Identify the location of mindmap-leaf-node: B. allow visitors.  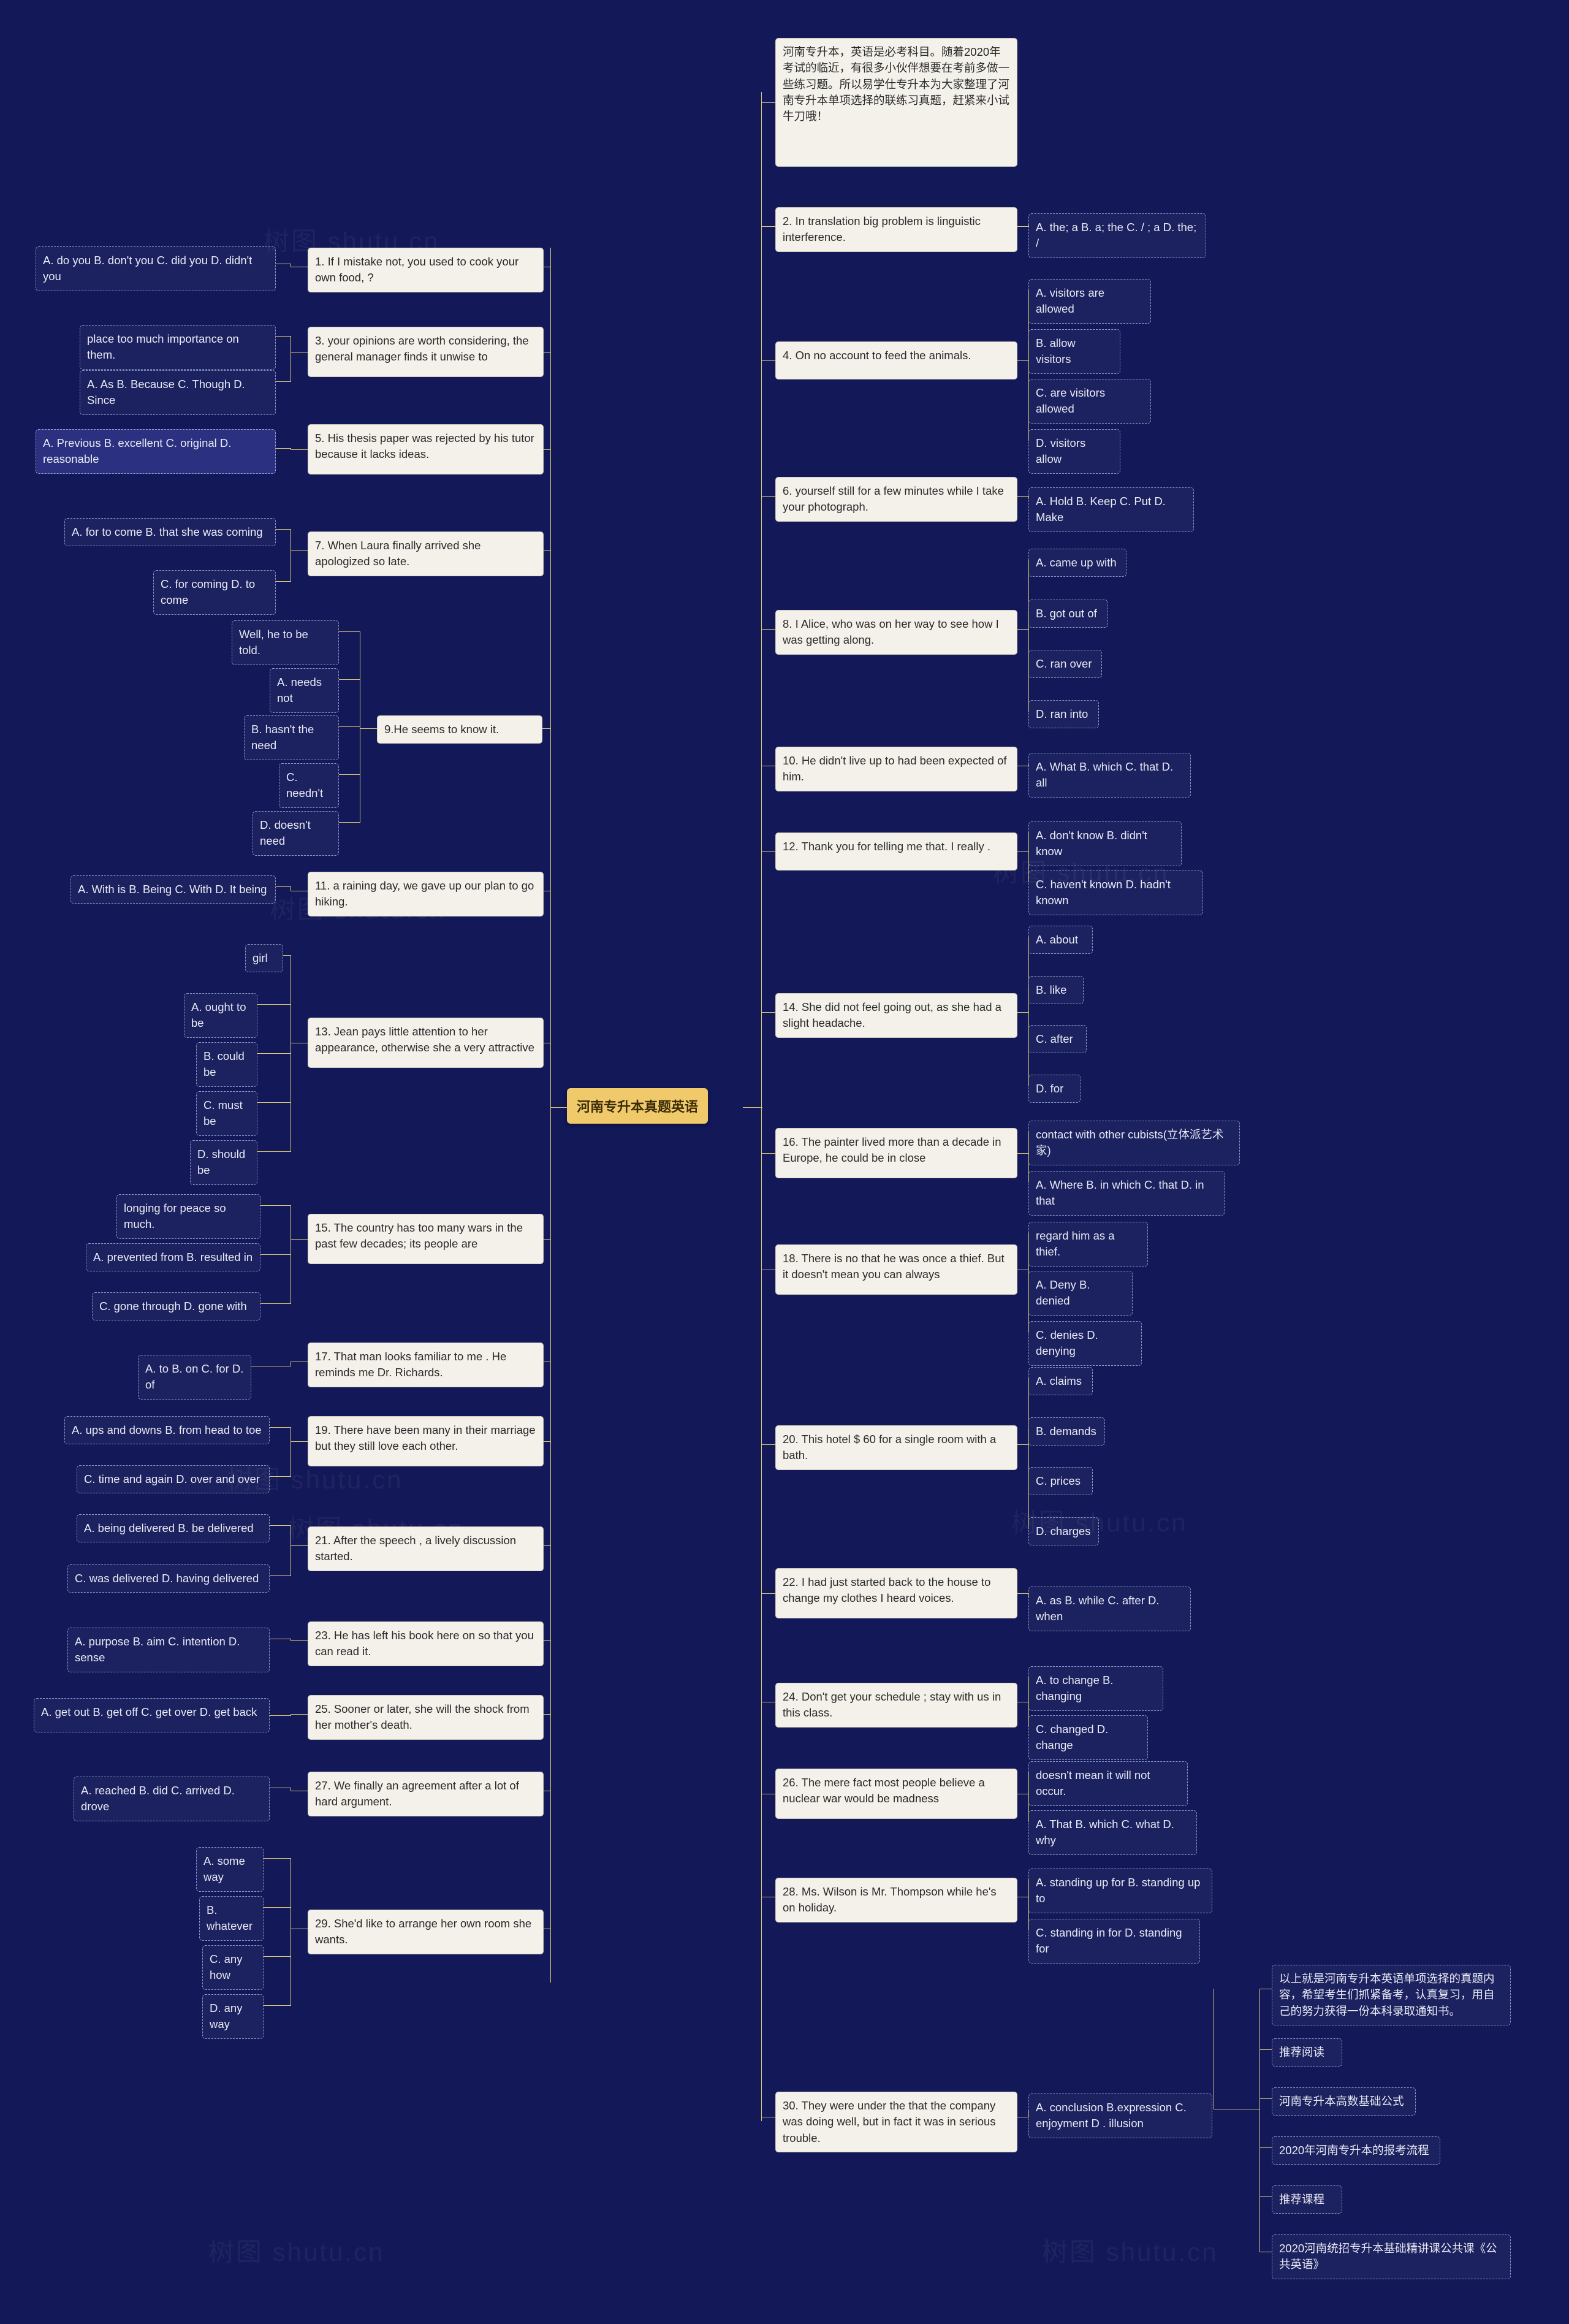
(1074, 351).